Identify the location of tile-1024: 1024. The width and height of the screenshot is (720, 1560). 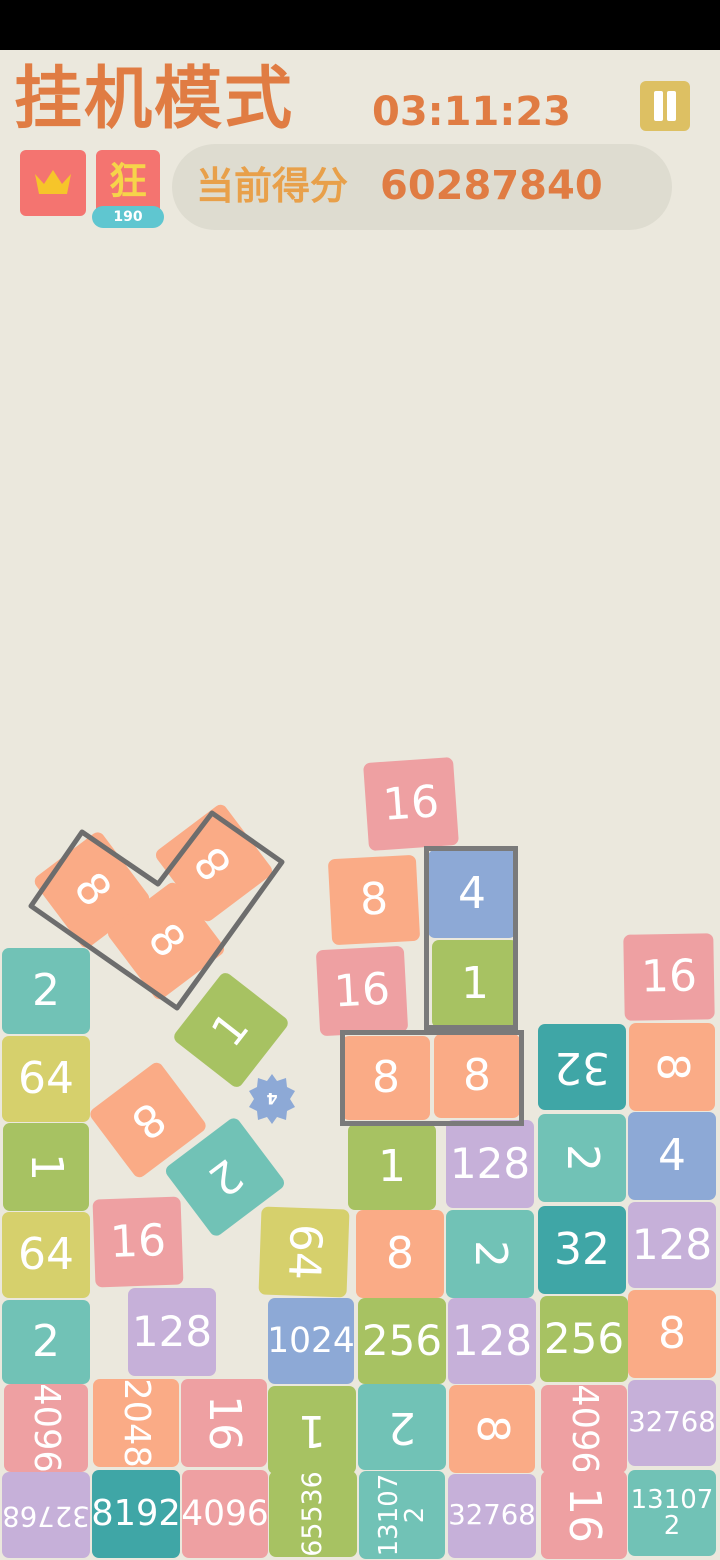
(311, 1341).